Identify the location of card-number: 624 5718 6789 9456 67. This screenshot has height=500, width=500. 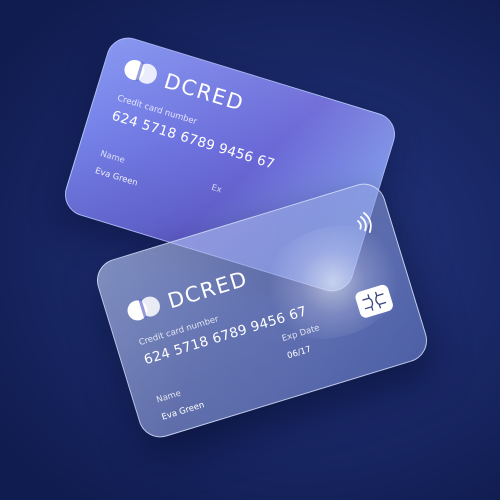
(193, 140).